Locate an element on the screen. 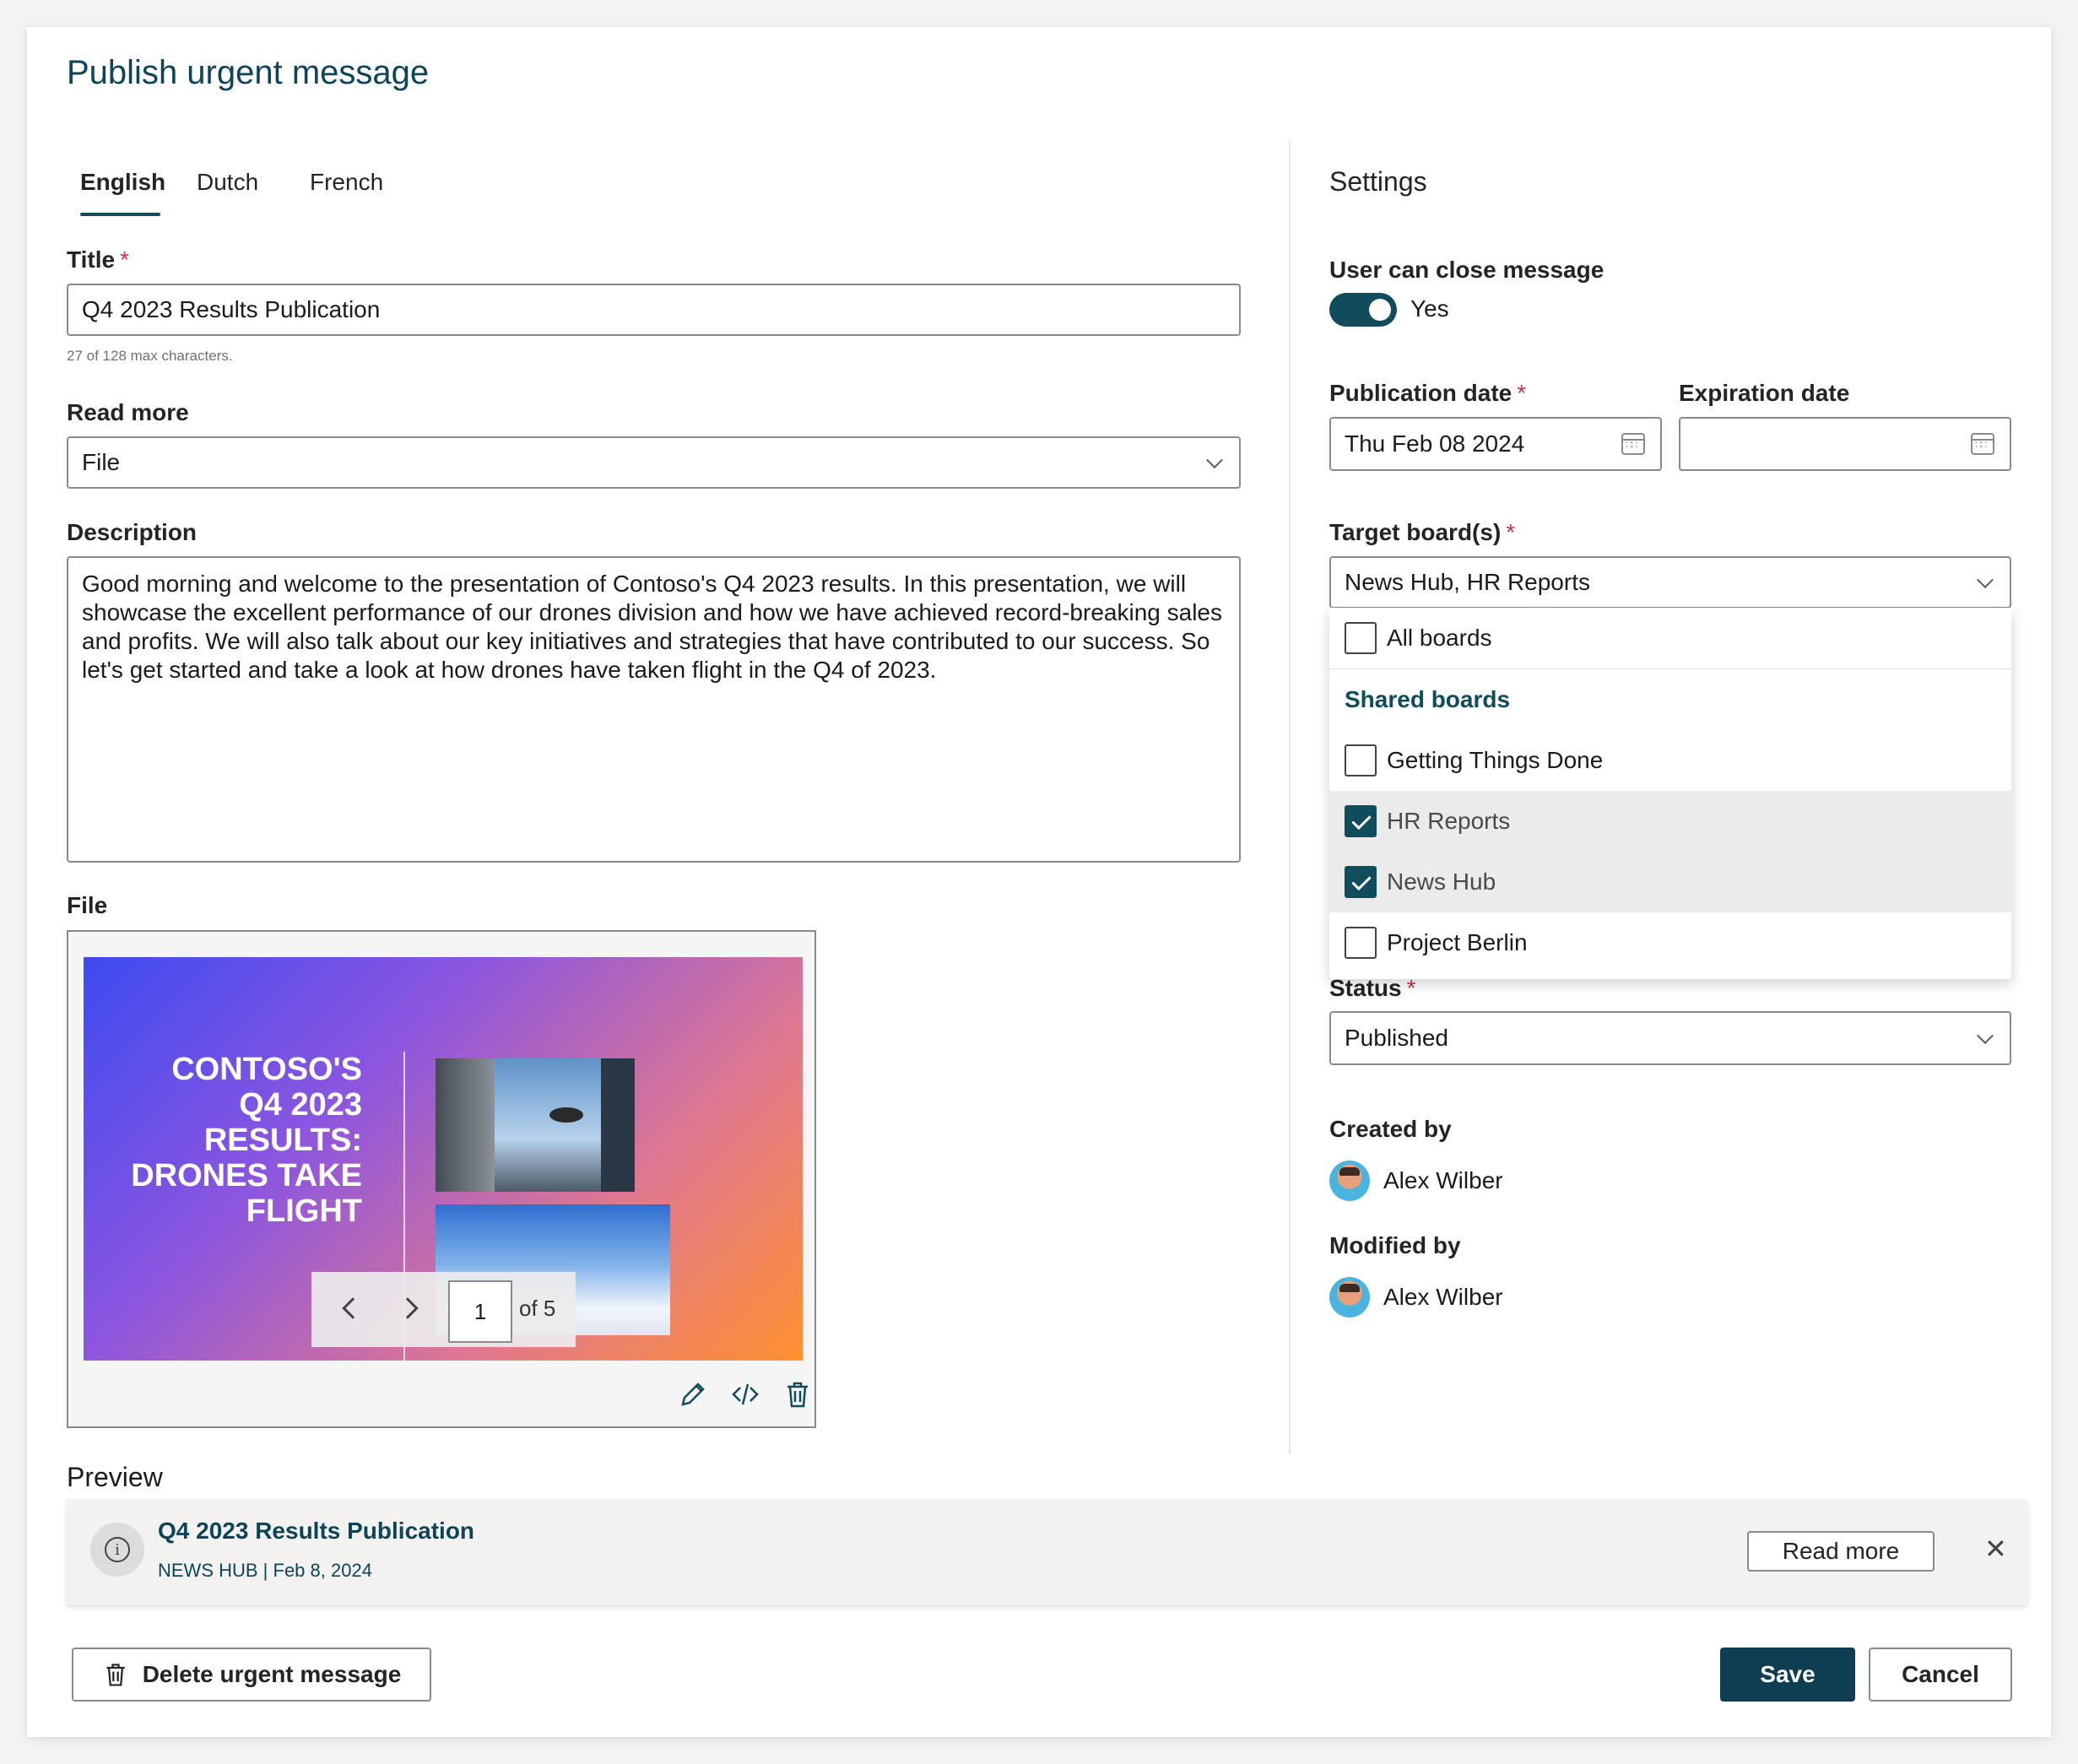 This screenshot has height=1764, width=2078. delete-urgent-message-button: Delete urgent message is located at coordinates (251, 1675).